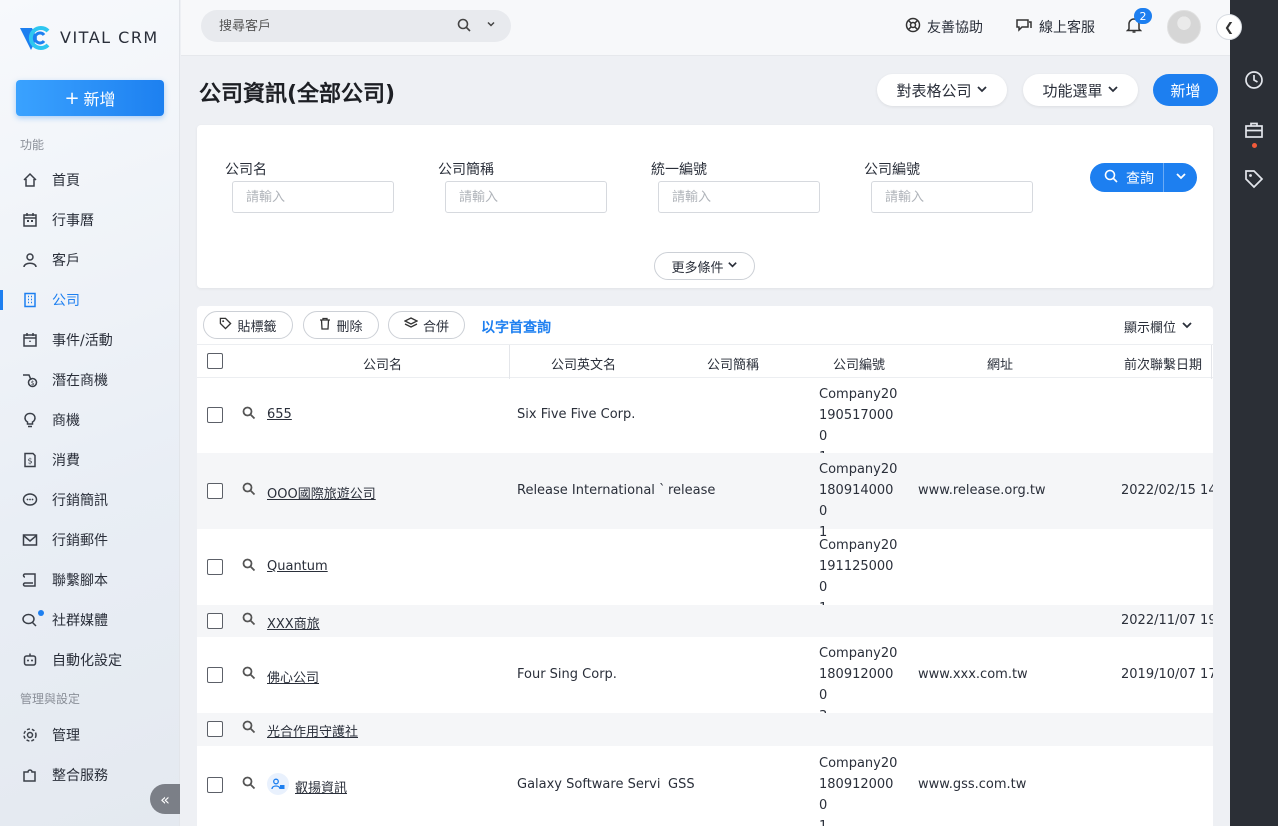 This screenshot has width=1278, height=826. Describe the element at coordinates (1254, 80) in the screenshot. I see `clock-icon` at that location.